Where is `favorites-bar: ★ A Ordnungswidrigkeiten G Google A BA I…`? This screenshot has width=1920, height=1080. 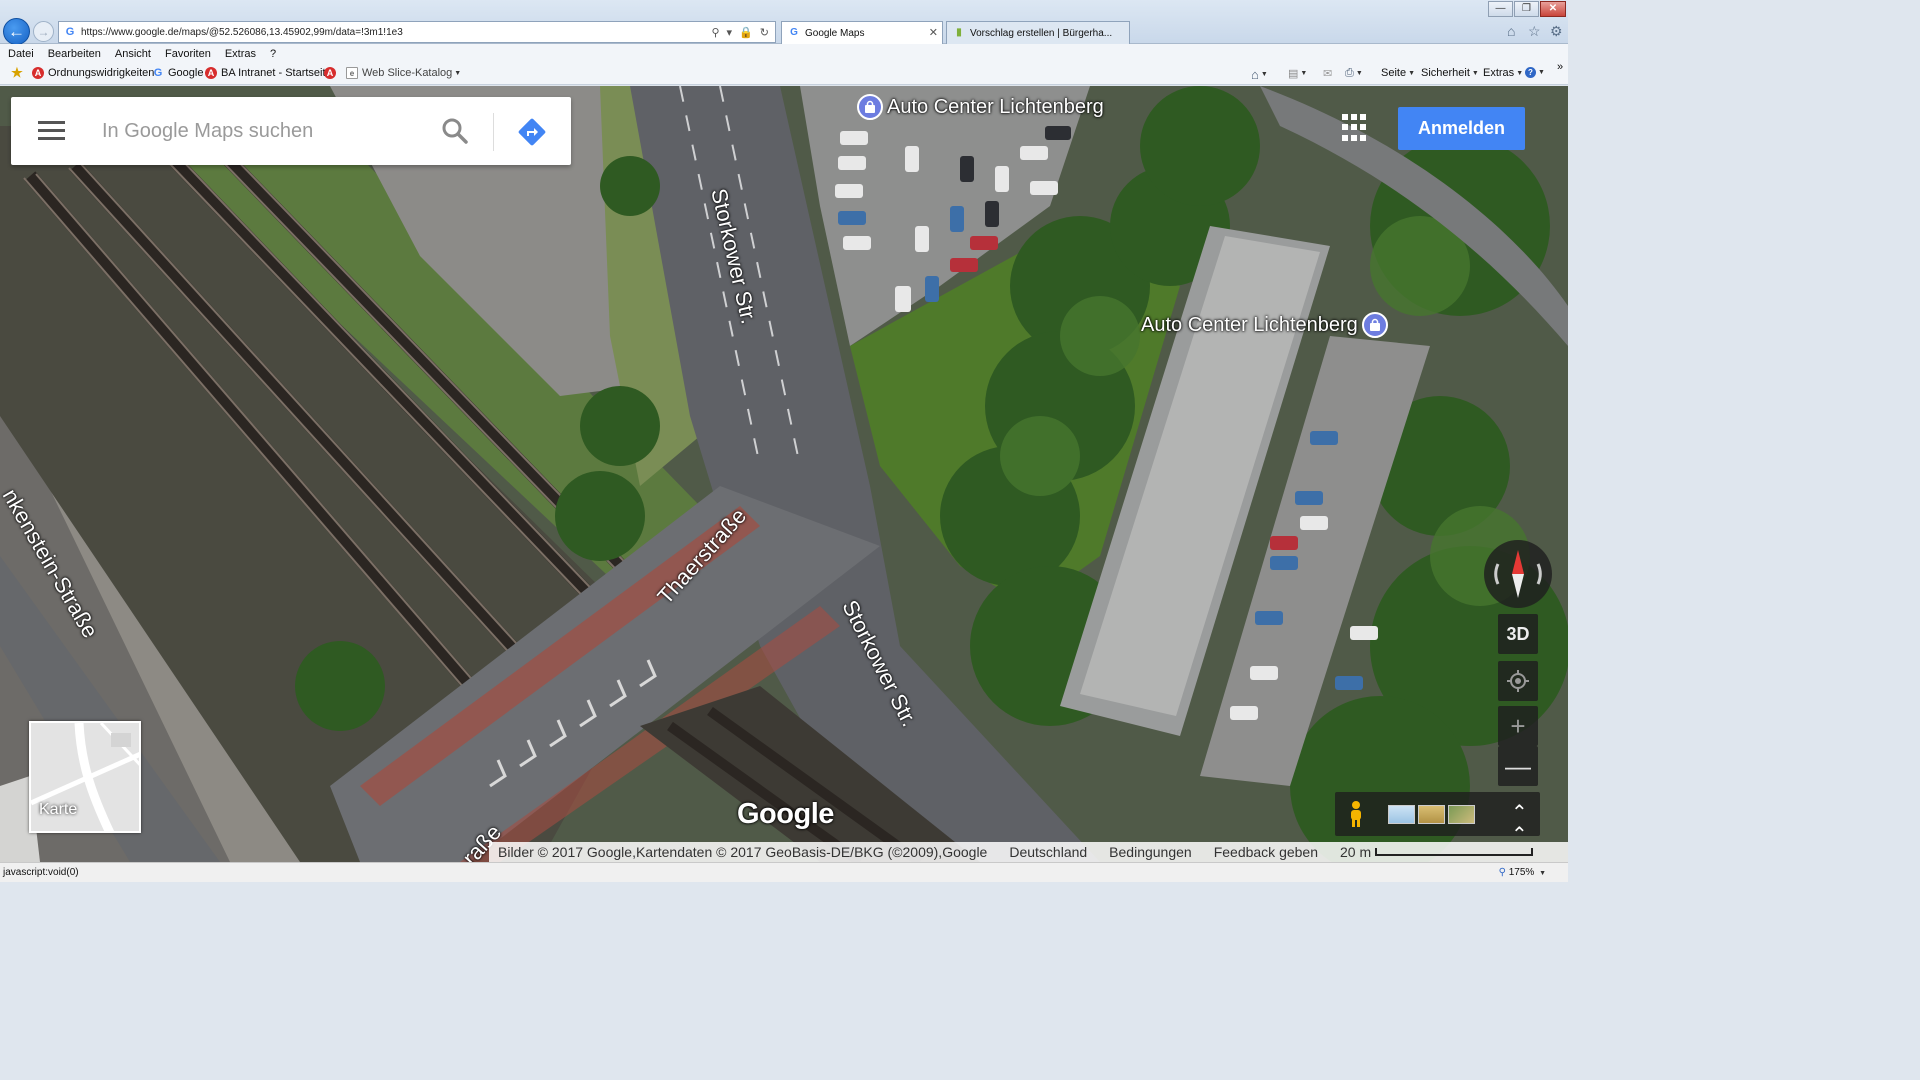
favorites-bar: ★ A Ordnungswidrigkeiten G Google A BA I… is located at coordinates (784, 73).